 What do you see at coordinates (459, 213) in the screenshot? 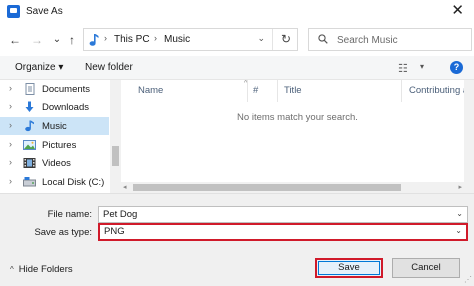
I see `file-name-dropdown-icon: ⌄` at bounding box center [459, 213].